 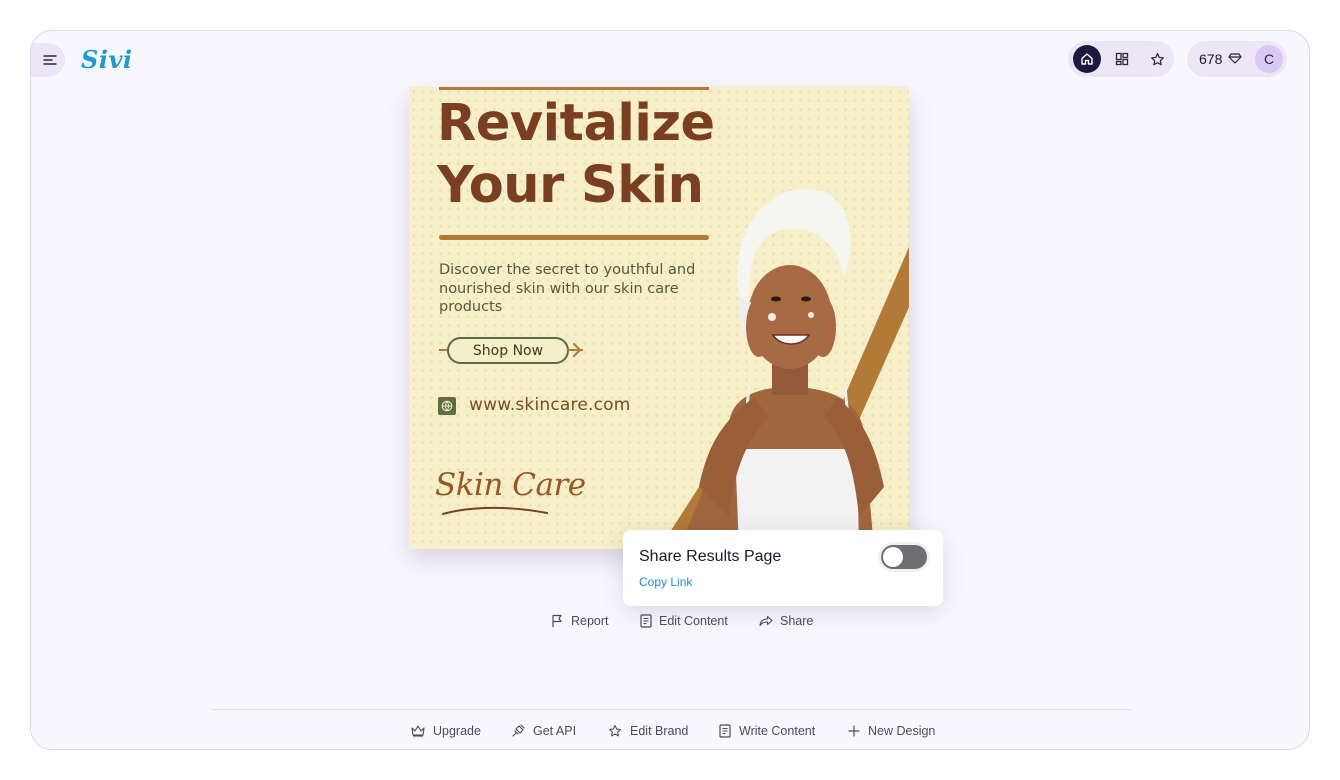 What do you see at coordinates (447, 406) in the screenshot?
I see `globe-icon` at bounding box center [447, 406].